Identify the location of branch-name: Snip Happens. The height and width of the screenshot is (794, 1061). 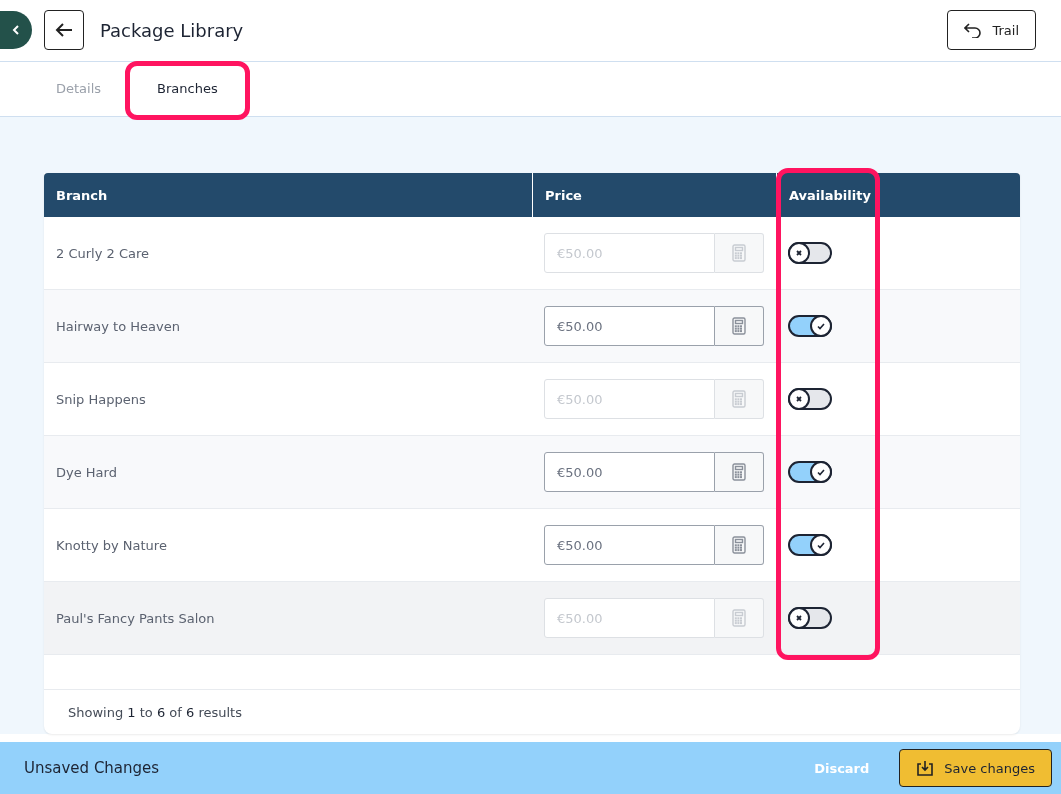
(101, 399).